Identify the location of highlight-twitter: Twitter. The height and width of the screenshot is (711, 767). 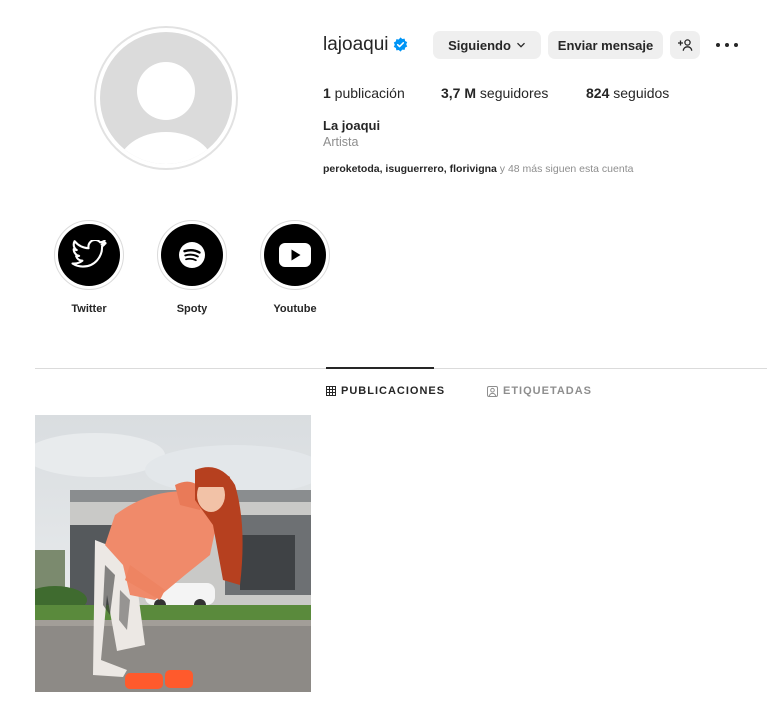
(89, 267).